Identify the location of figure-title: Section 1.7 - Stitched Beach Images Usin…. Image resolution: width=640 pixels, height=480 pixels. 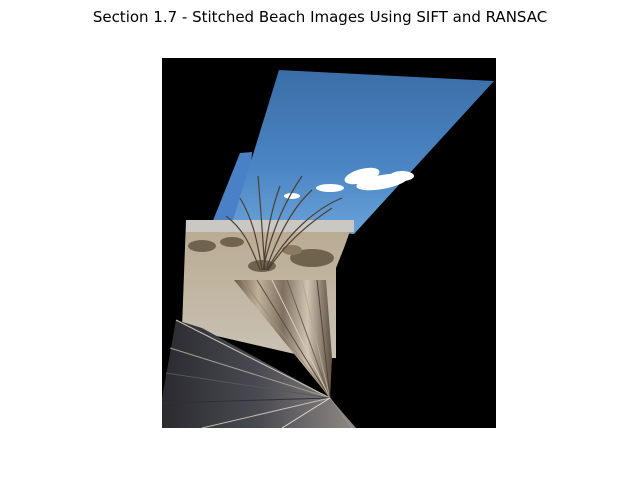
(320, 17).